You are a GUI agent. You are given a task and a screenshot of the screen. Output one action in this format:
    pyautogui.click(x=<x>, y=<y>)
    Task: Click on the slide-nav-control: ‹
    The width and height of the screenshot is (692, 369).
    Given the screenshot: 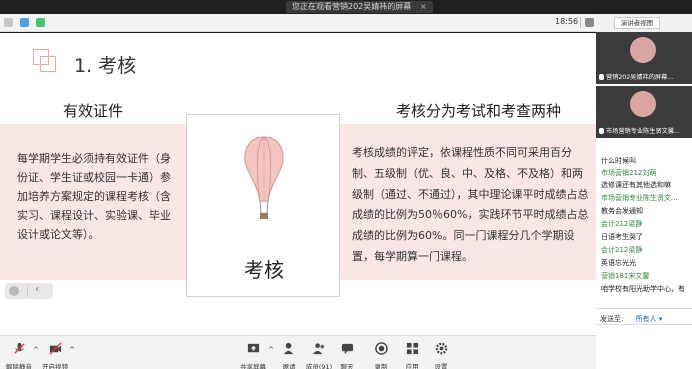 What is the action you would take?
    pyautogui.click(x=29, y=291)
    